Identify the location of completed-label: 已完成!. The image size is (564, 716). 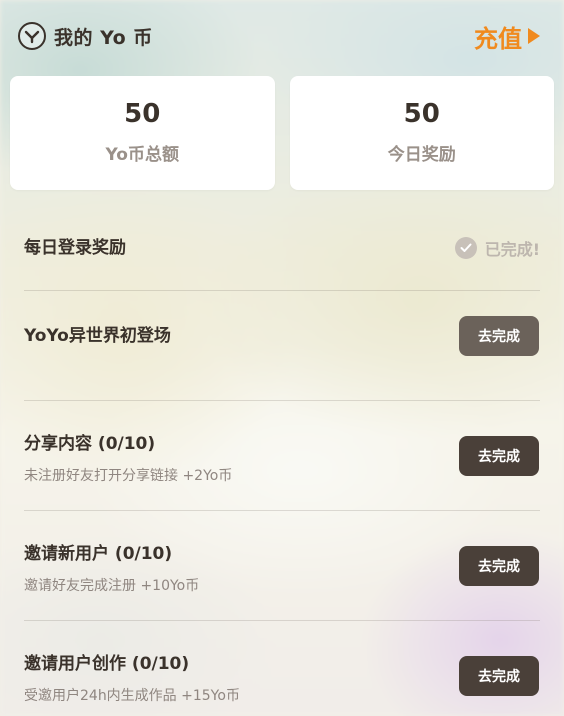
(512, 249).